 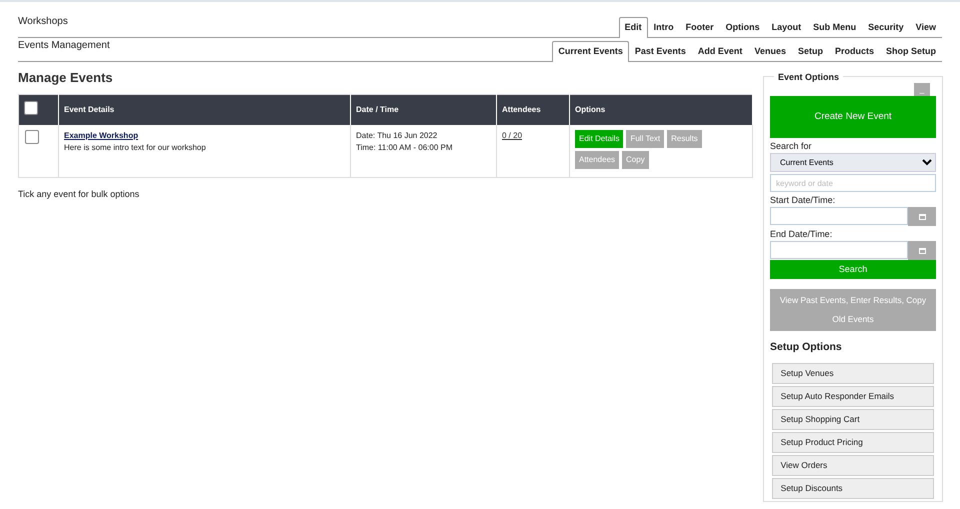 I want to click on field-label: Search for, so click(x=791, y=146).